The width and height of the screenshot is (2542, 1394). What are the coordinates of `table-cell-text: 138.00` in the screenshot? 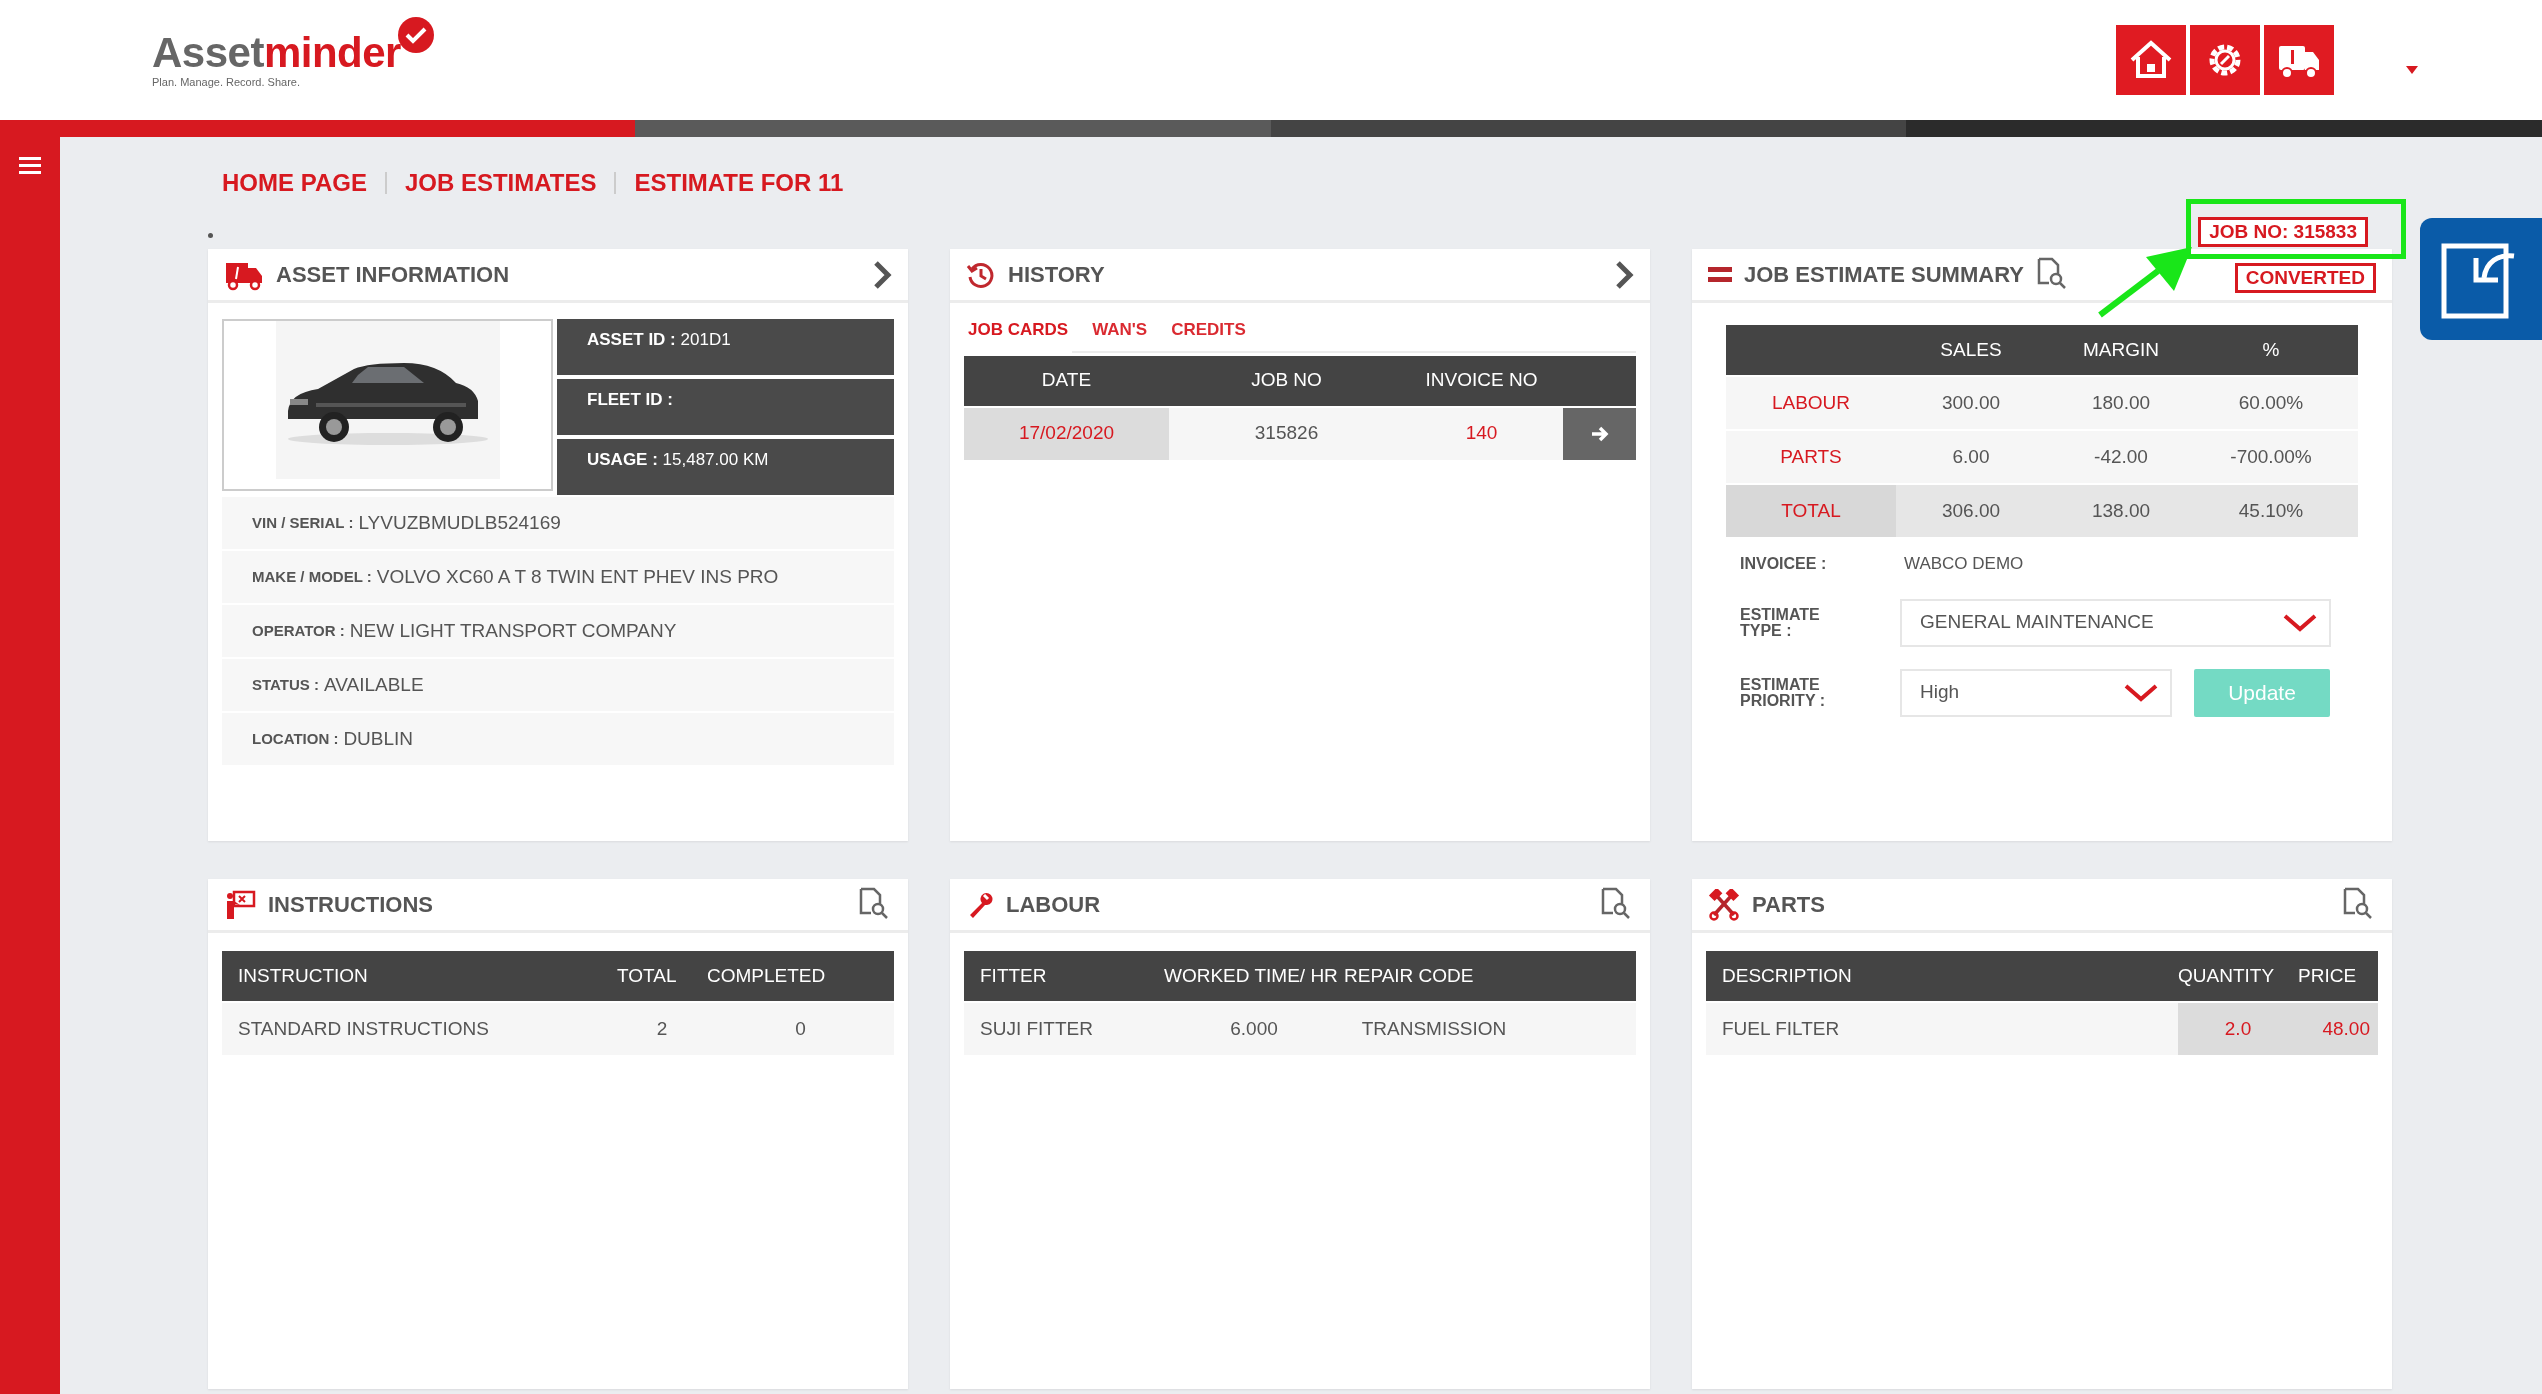 It's located at (2121, 510).